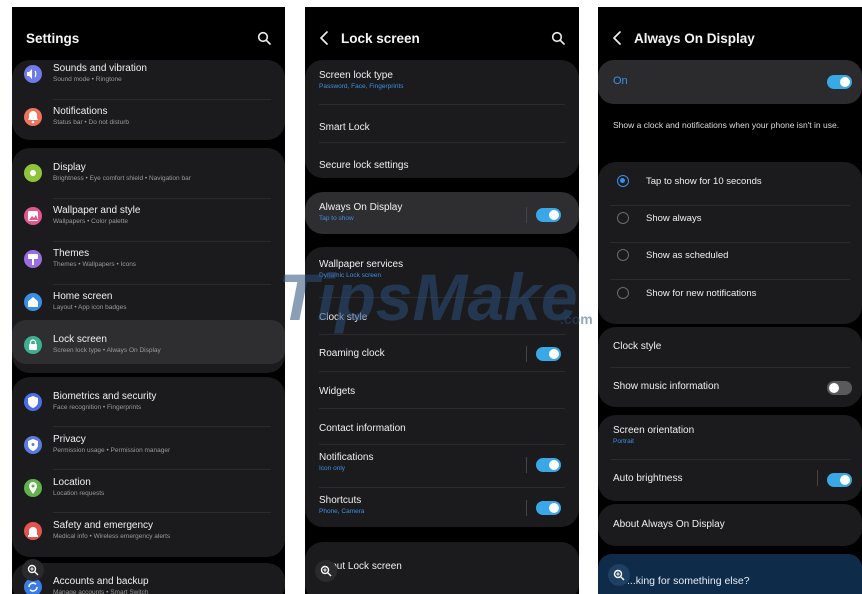  Describe the element at coordinates (148, 492) in the screenshot. I see `settings-item-location: Location Location requests` at that location.